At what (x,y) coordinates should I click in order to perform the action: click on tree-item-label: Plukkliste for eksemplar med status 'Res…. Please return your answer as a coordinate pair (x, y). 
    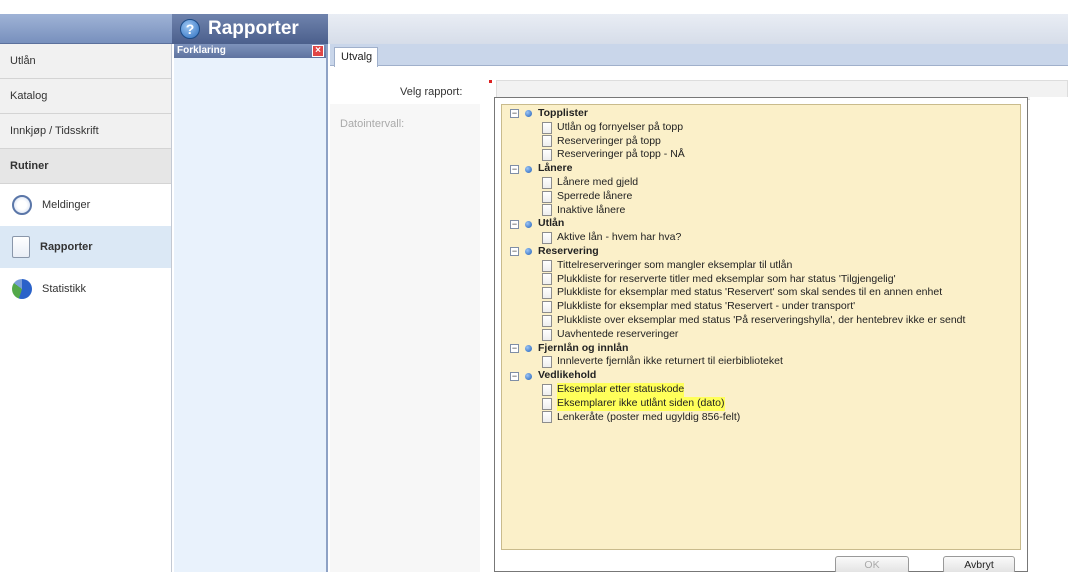
    Looking at the image, I should click on (750, 292).